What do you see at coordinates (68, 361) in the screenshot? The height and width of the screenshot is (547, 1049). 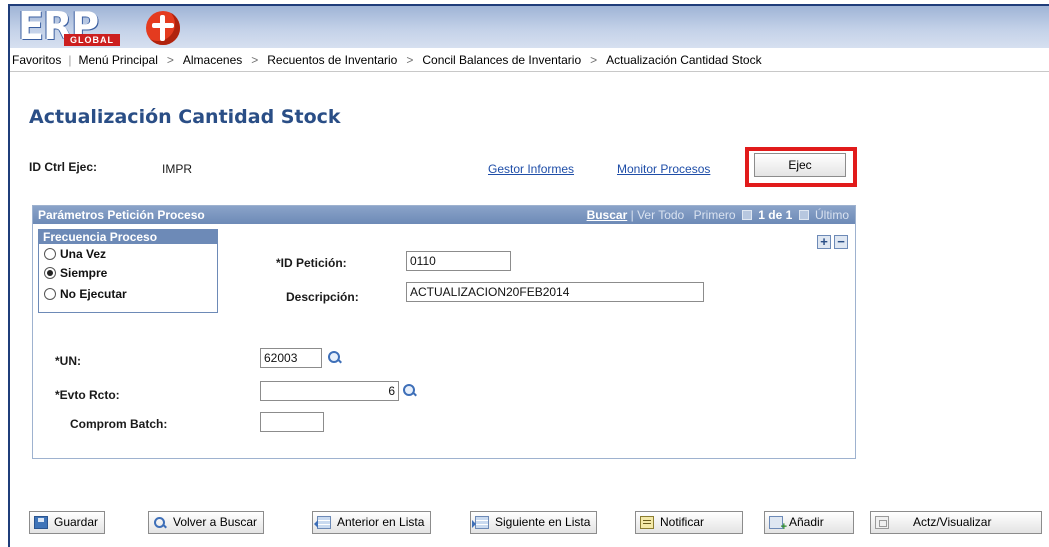 I see `business-unit-label: *UN:` at bounding box center [68, 361].